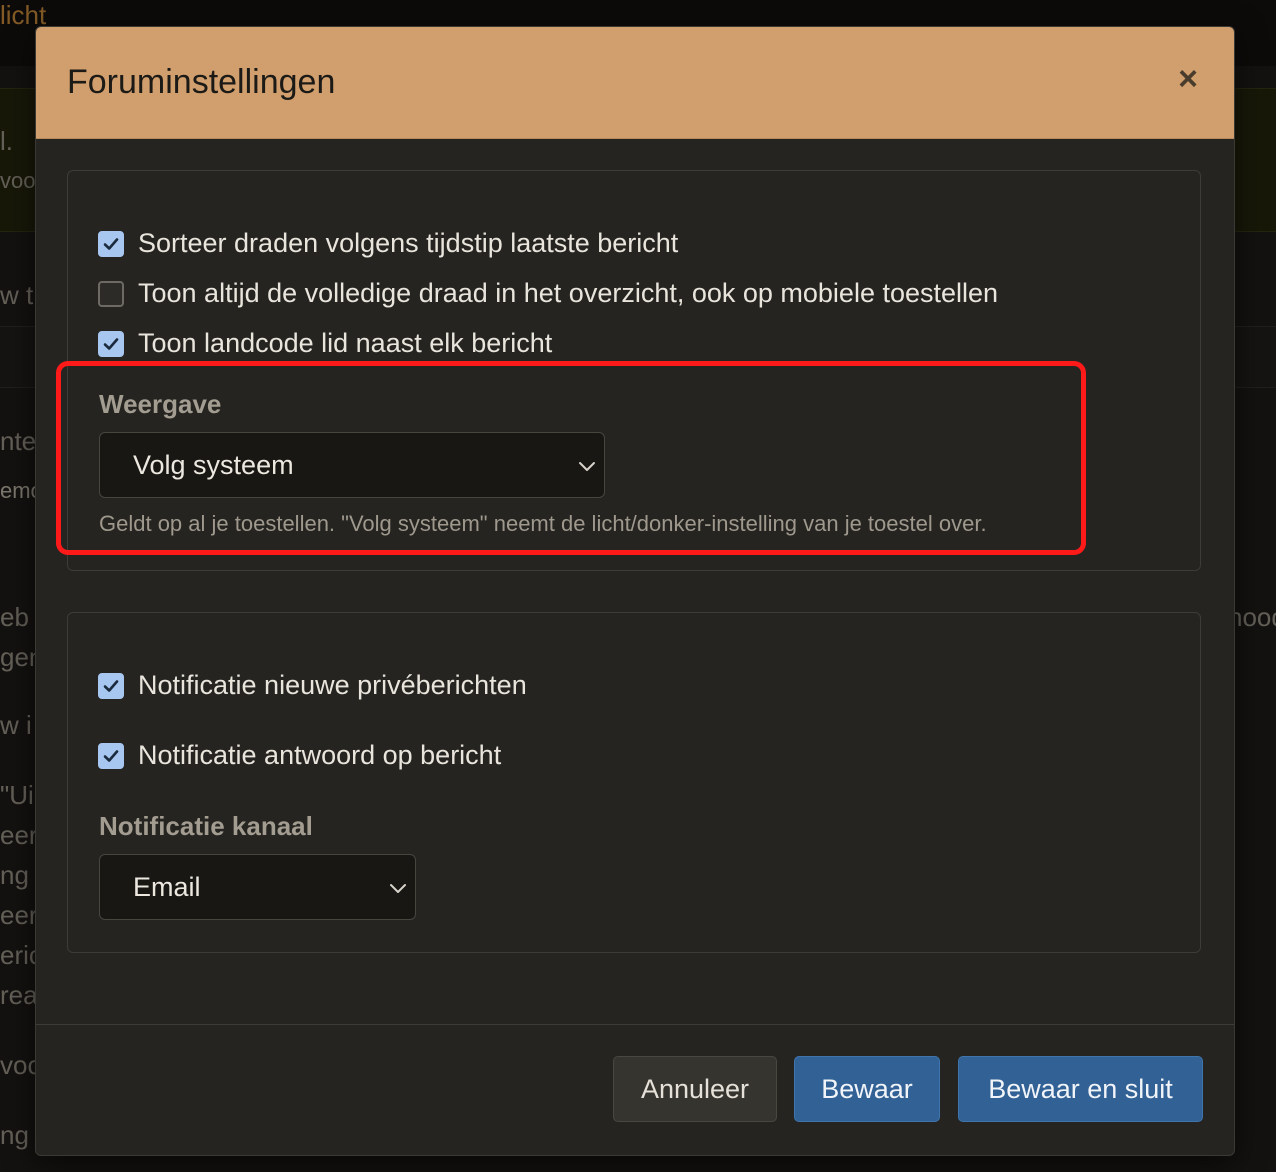 This screenshot has height=1172, width=1276. I want to click on reply-notification-checkbox, so click(111, 755).